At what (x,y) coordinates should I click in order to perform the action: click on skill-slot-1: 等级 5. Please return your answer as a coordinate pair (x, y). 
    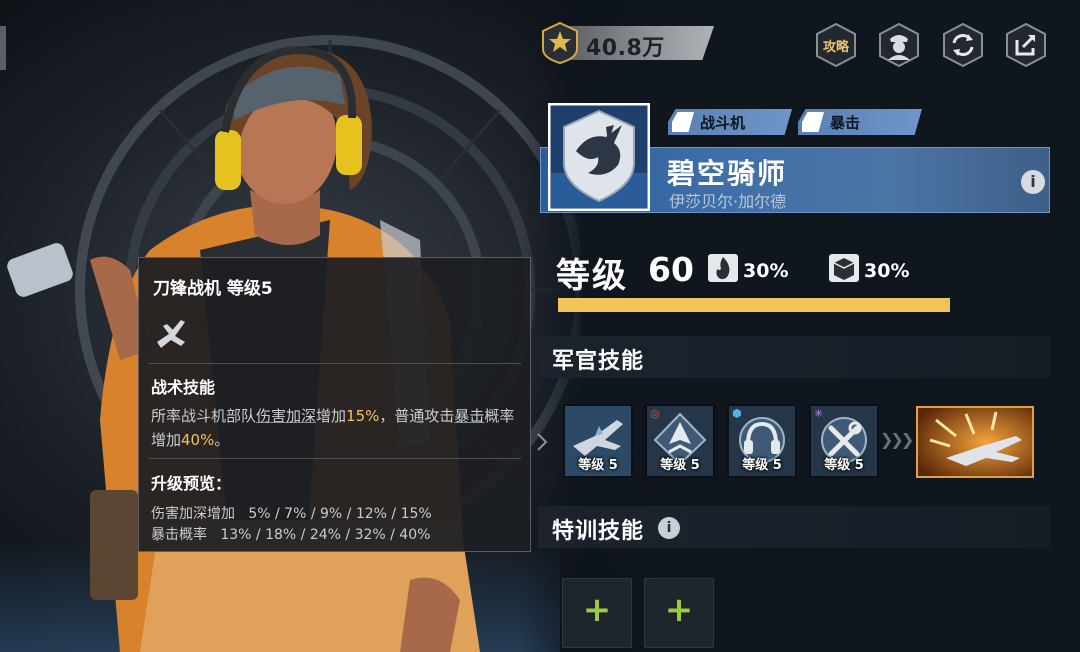
    Looking at the image, I should click on (598, 441).